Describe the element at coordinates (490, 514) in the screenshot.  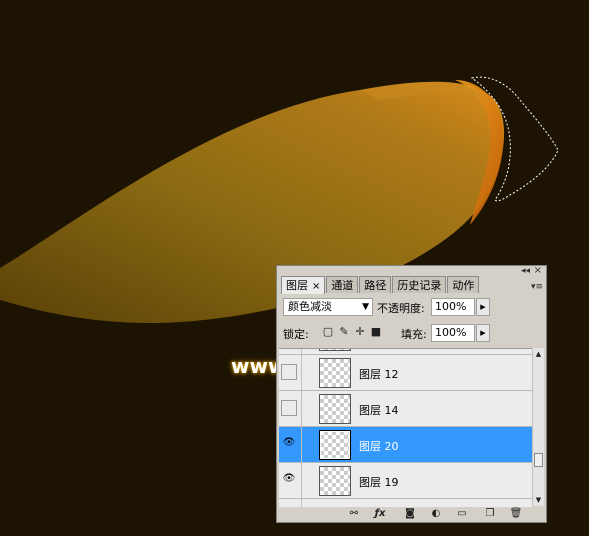
I see `new-layer-icon: ❐` at that location.